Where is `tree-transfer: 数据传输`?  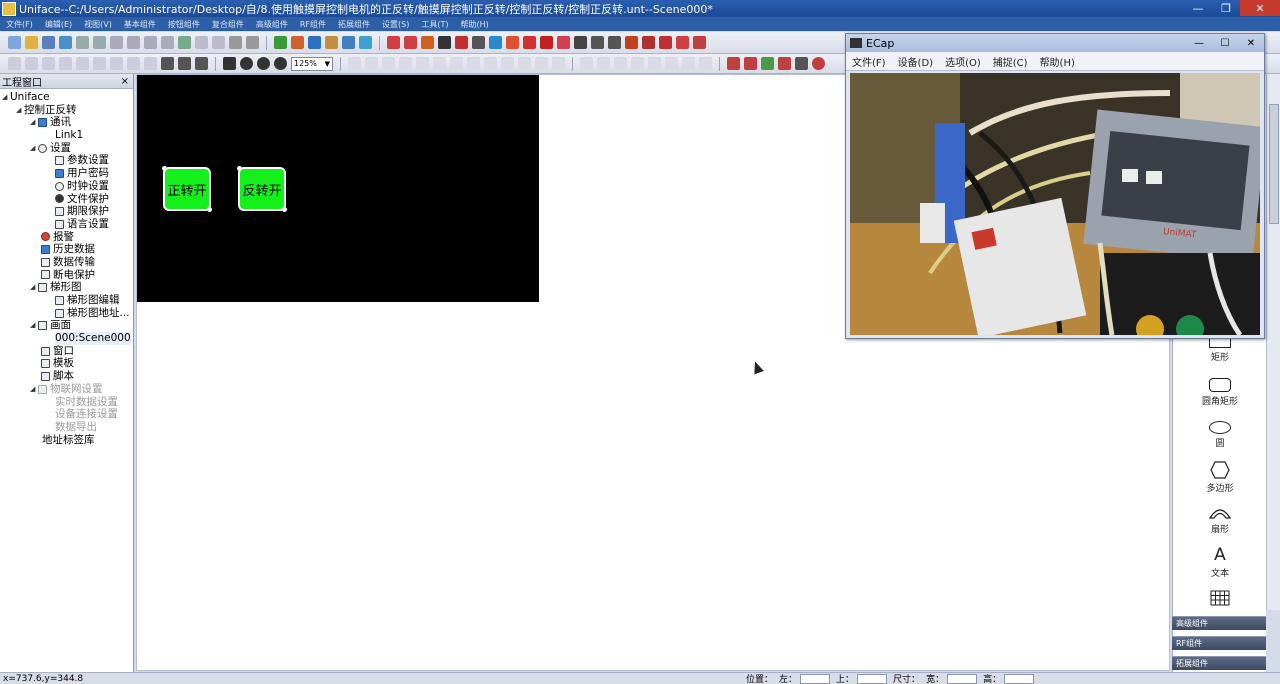
tree-transfer: 数据传输 is located at coordinates (66, 262).